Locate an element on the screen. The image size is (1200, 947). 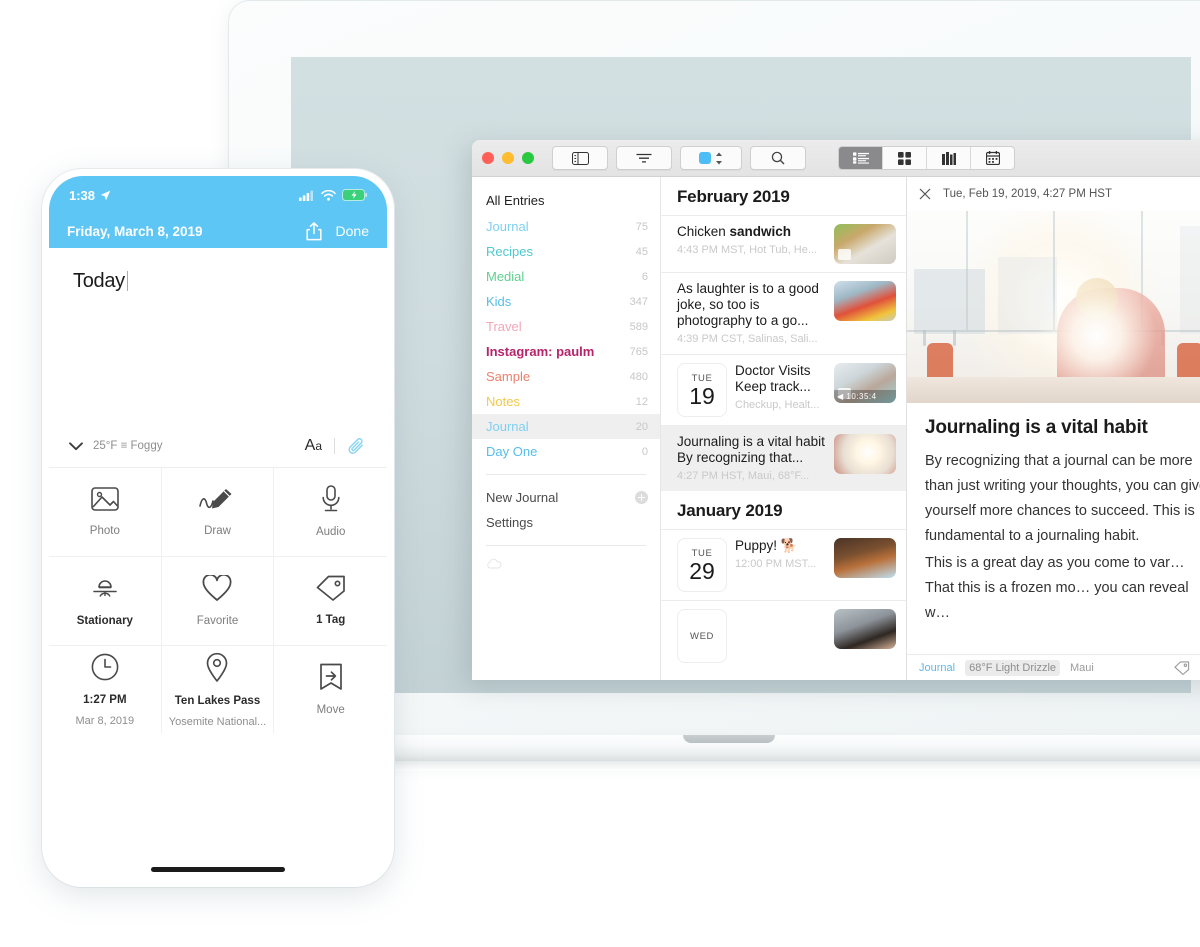
column-view-icon is located at coordinates (948, 158).